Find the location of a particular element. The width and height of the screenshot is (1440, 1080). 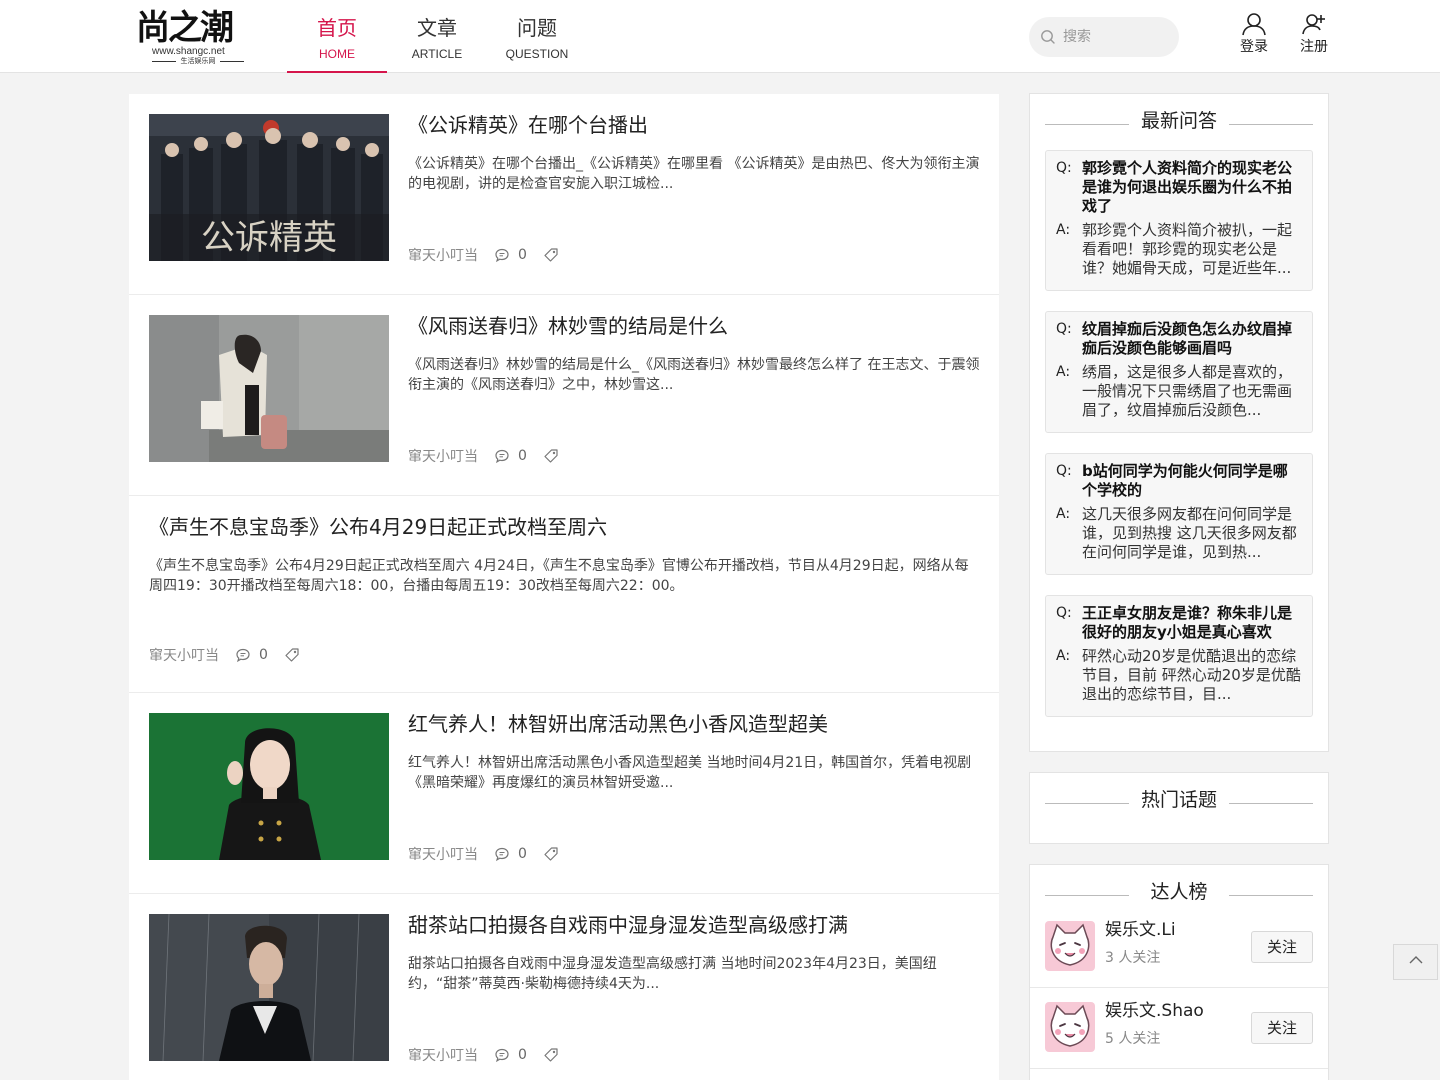

nav-question-sublabel: QUESTION is located at coordinates (537, 54).